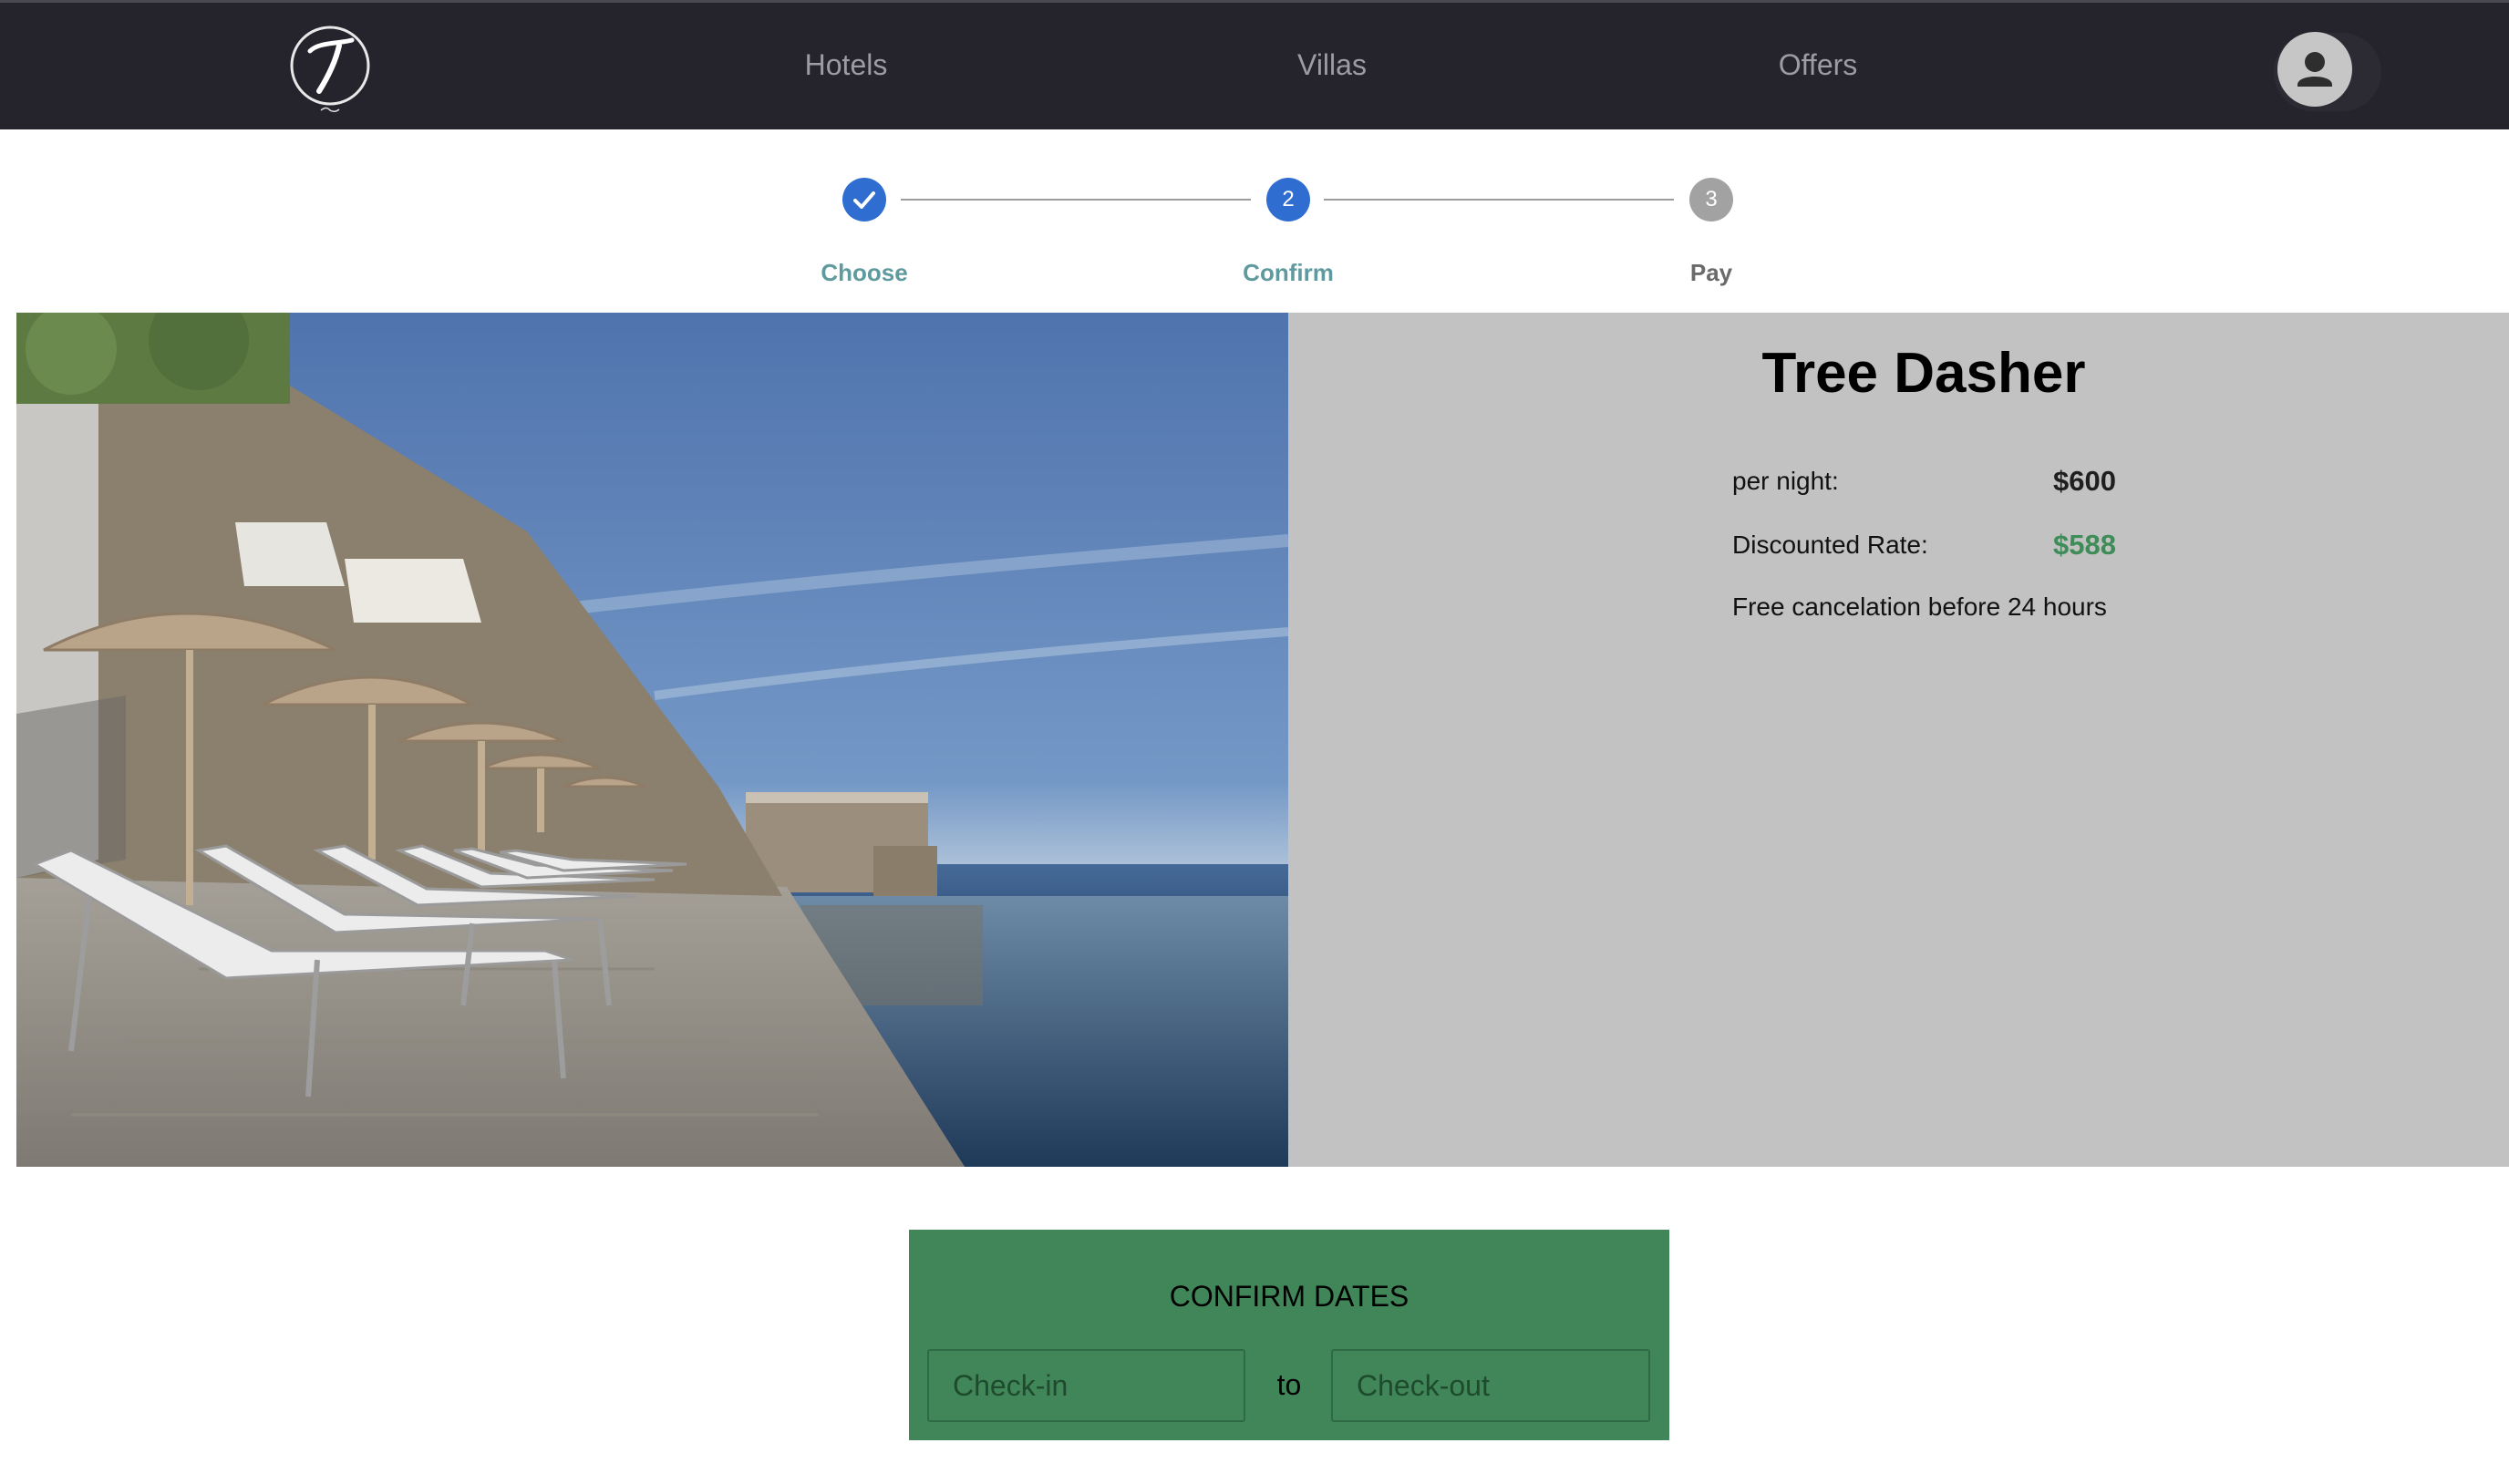  I want to click on user-avatar-button, so click(2314, 69).